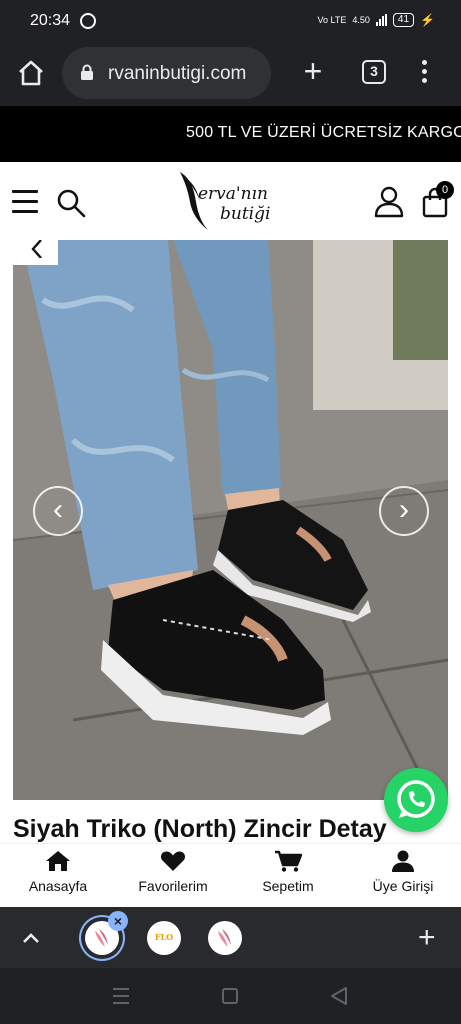  Describe the element at coordinates (121, 996) in the screenshot. I see `recents-icon` at that location.